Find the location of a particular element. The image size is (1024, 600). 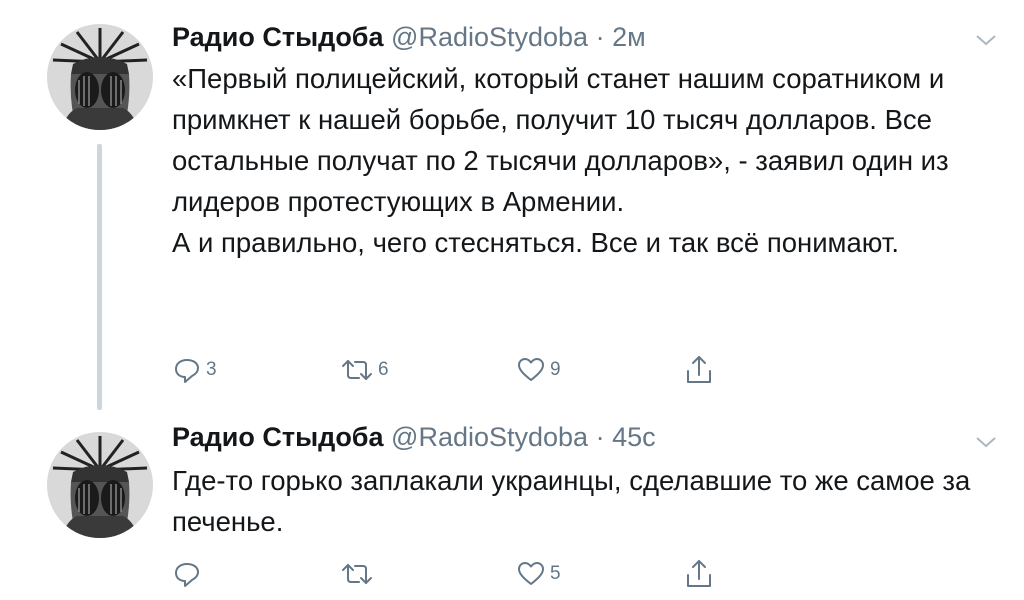

like-button: 5 is located at coordinates (538, 574).